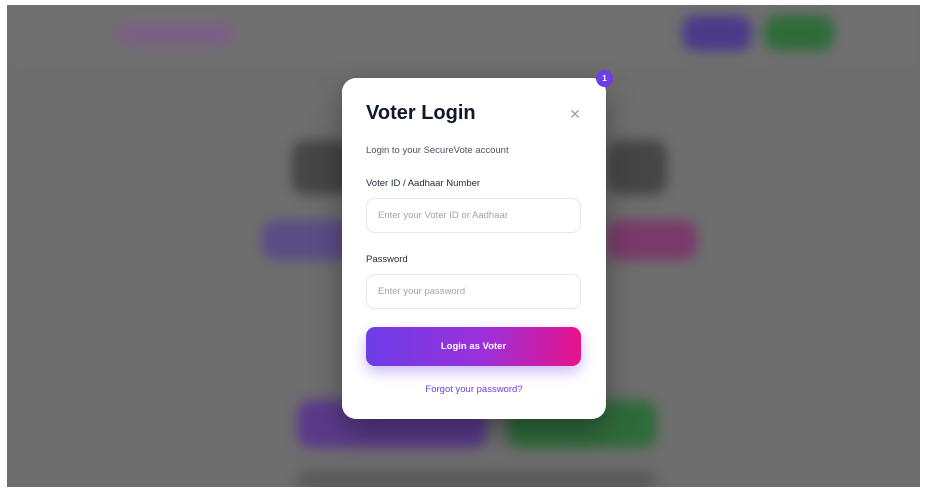 This screenshot has height=490, width=925. What do you see at coordinates (477, 478) in the screenshot?
I see `background-footer-row` at bounding box center [477, 478].